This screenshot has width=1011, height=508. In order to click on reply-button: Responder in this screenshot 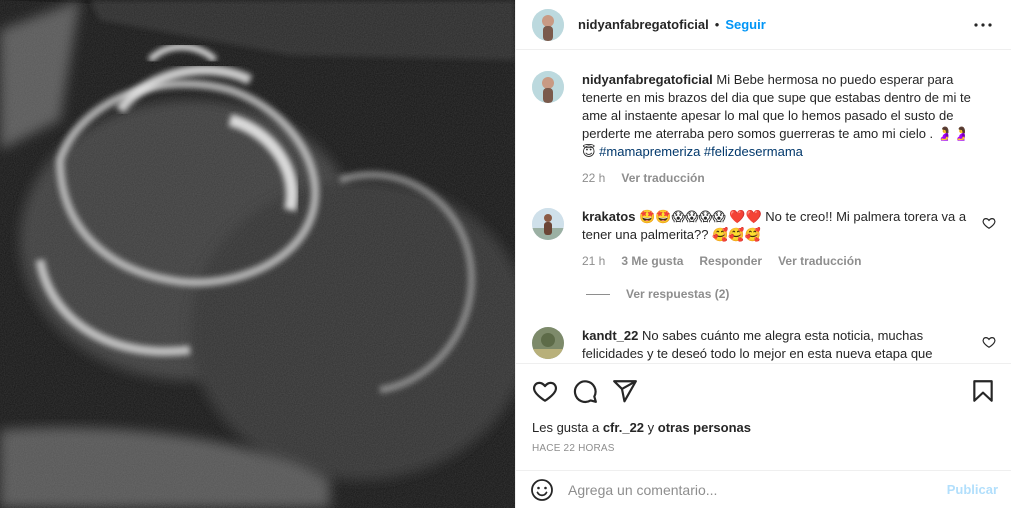, I will do `click(730, 261)`.